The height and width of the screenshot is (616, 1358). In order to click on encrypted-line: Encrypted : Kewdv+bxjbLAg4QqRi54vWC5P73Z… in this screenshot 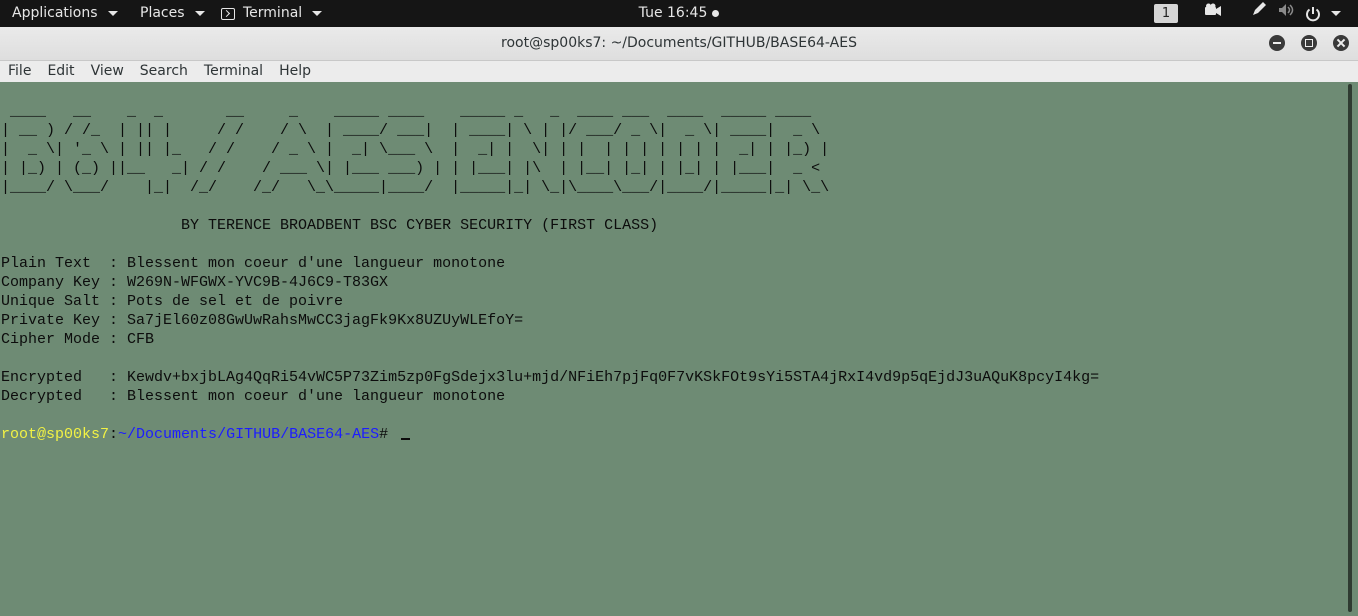, I will do `click(550, 377)`.